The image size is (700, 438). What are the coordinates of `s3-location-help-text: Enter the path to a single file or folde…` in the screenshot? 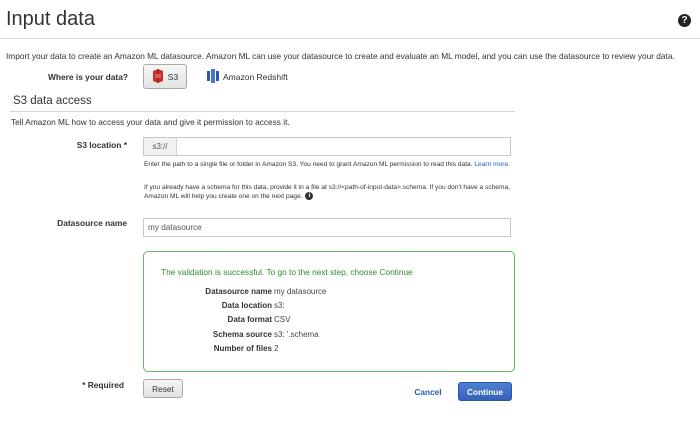 It's located at (308, 164).